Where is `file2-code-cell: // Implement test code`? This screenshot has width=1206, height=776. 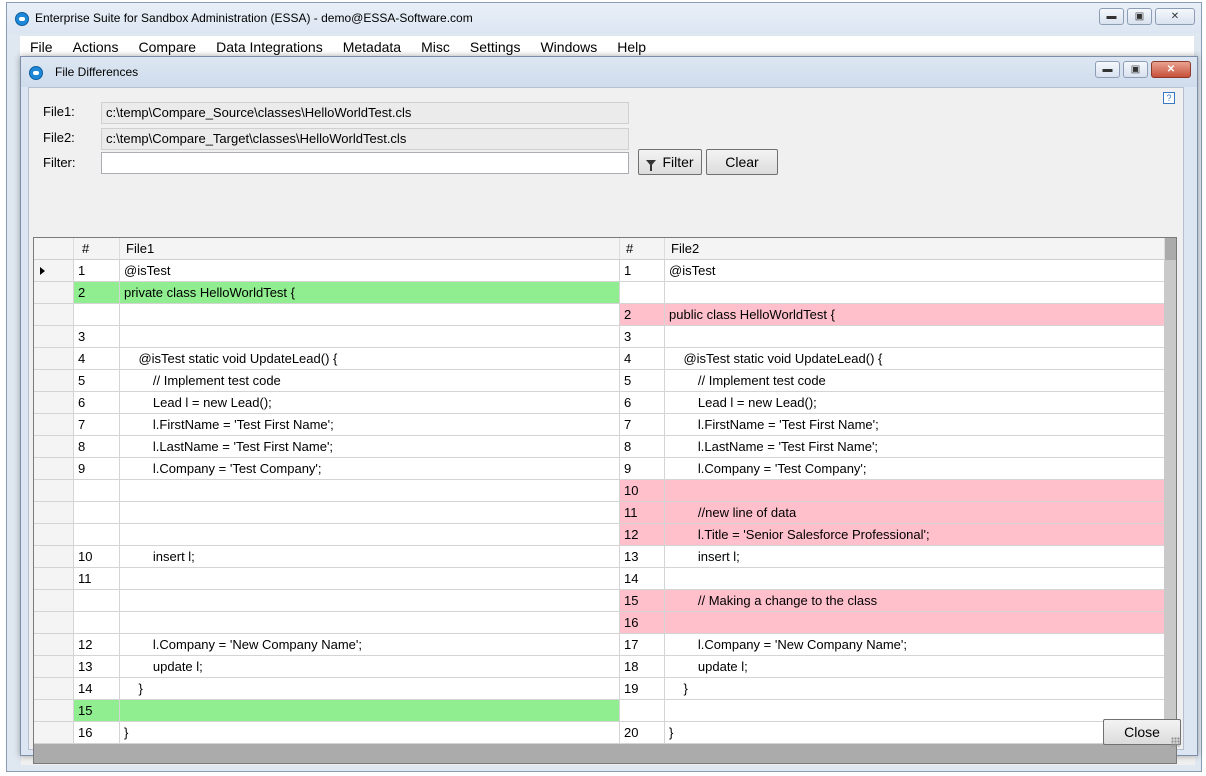
file2-code-cell: // Implement test code is located at coordinates (915, 381).